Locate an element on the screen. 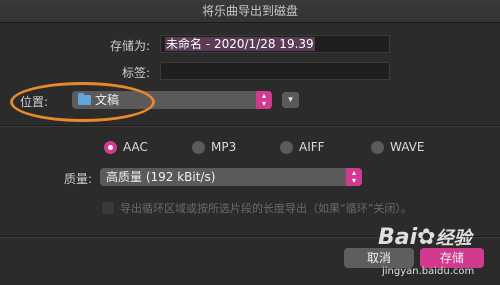 This screenshot has width=500, height=285. save-as-value: 未命名 - 2020/1/28 19.39 is located at coordinates (240, 44).